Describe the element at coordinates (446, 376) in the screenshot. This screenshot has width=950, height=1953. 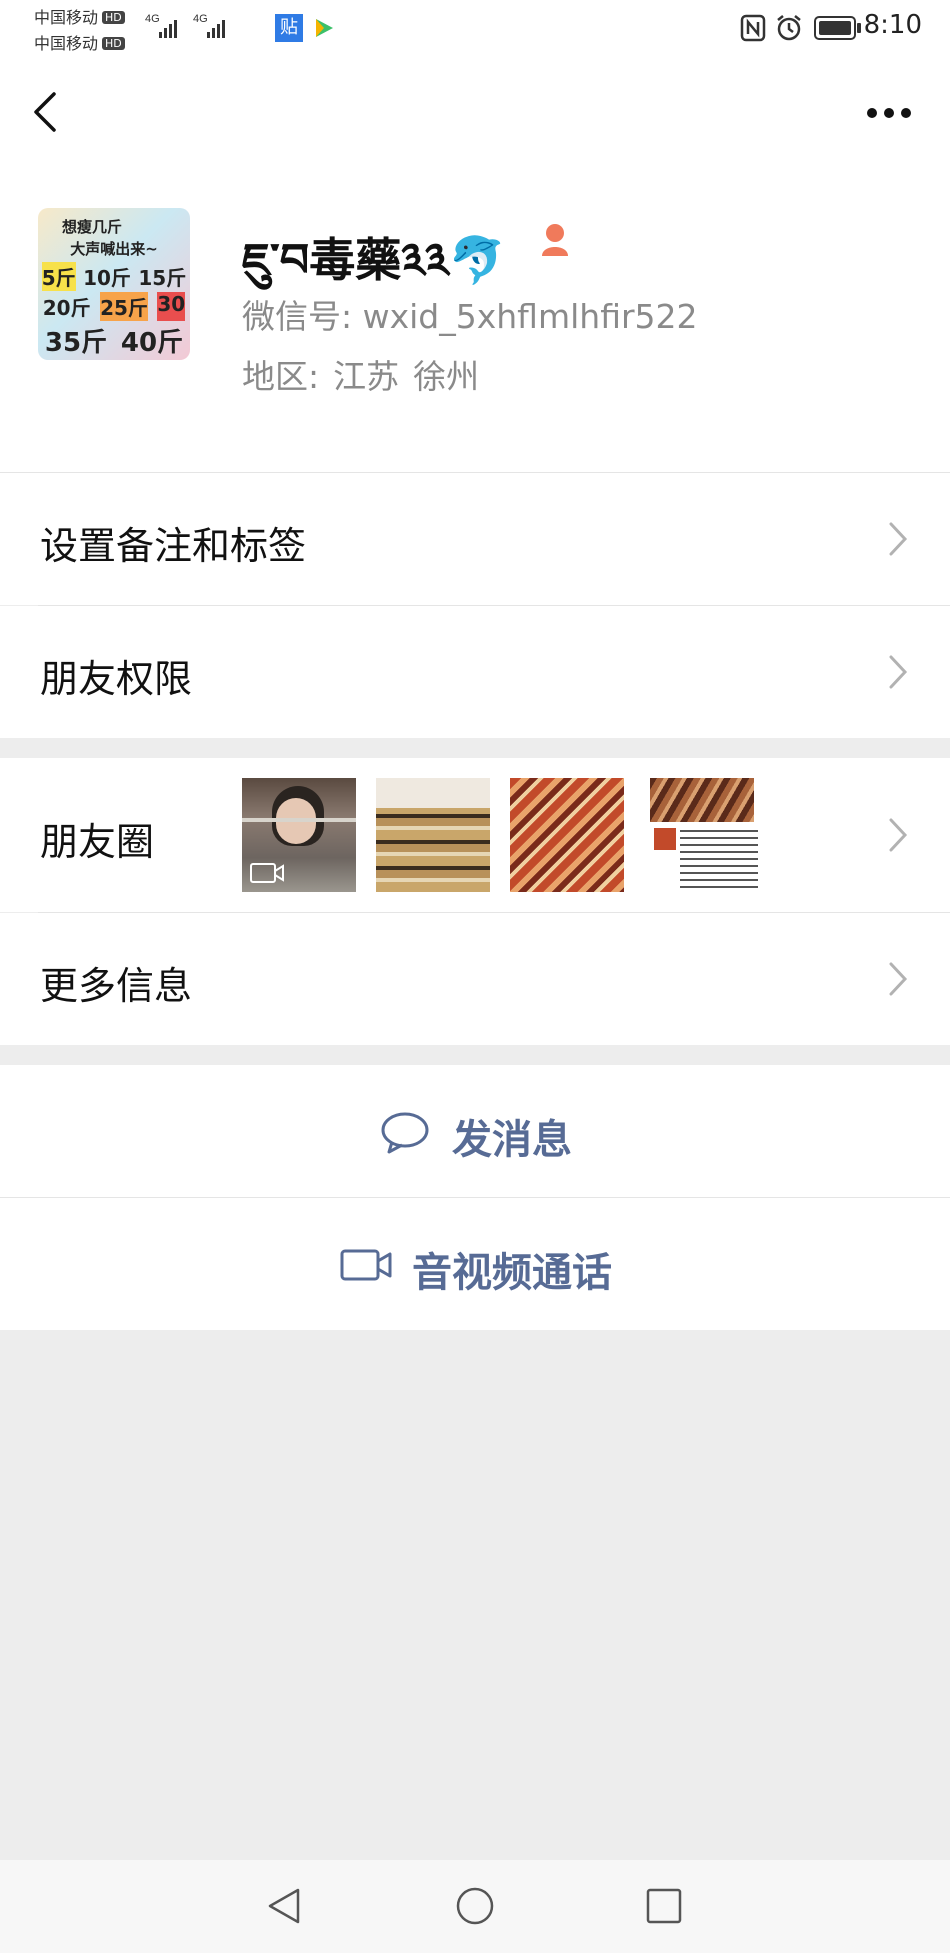
I see `region-city: 徐州` at that location.